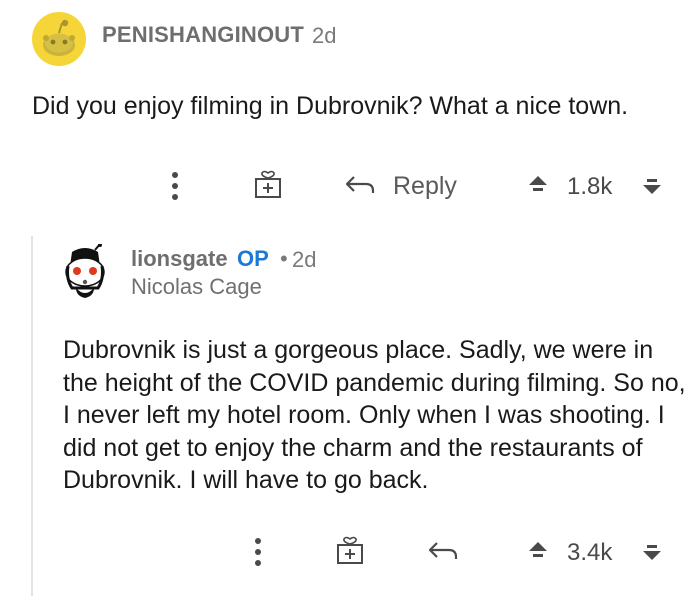  Describe the element at coordinates (196, 286) in the screenshot. I see `user-flair: Nicolas Cage` at that location.